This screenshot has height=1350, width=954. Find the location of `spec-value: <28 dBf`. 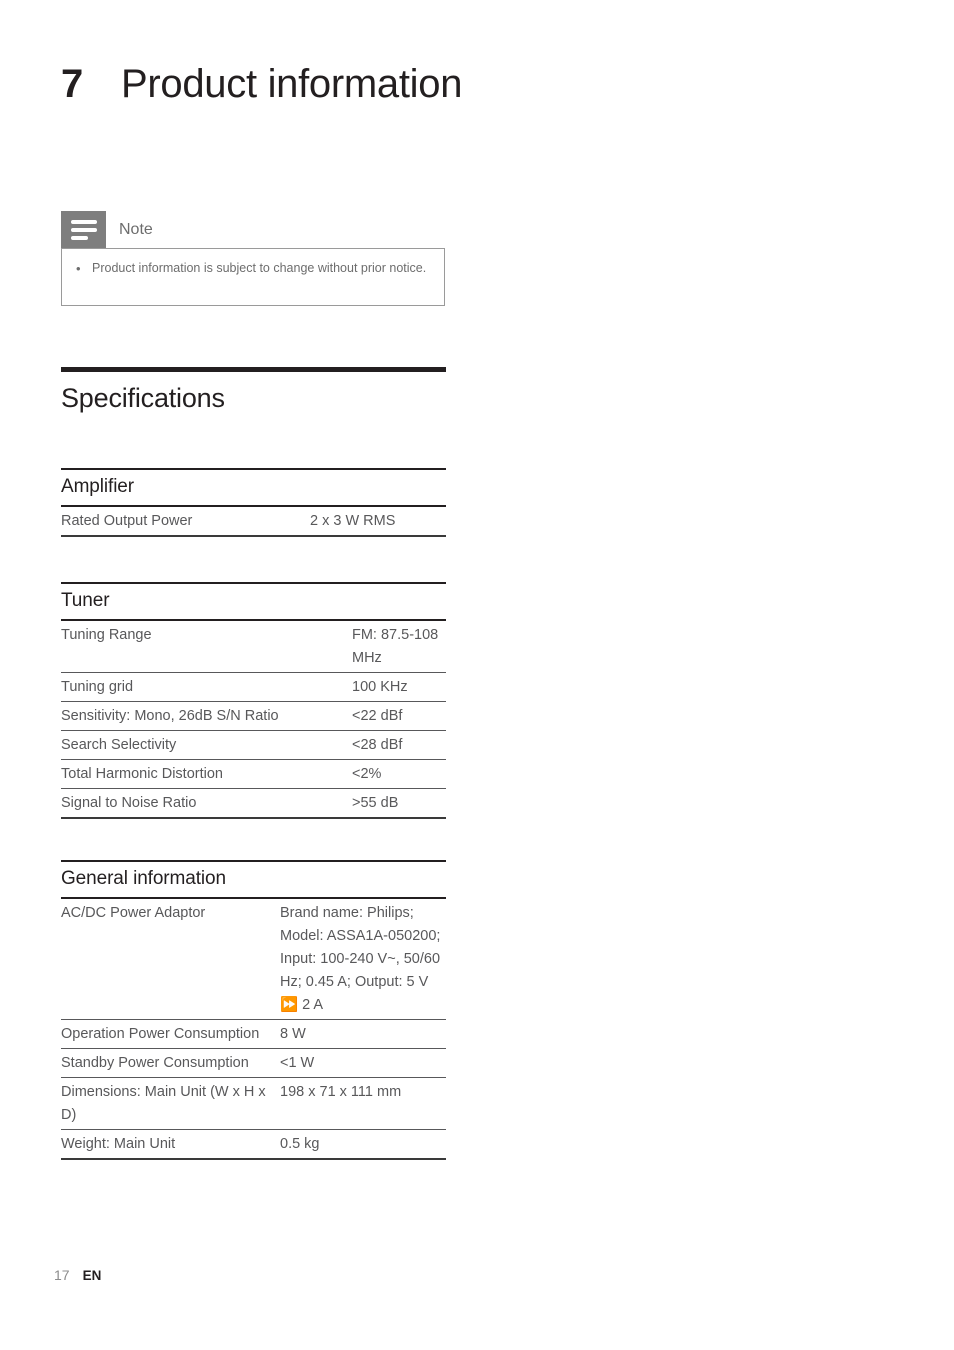

spec-value: <28 dBf is located at coordinates (399, 745).